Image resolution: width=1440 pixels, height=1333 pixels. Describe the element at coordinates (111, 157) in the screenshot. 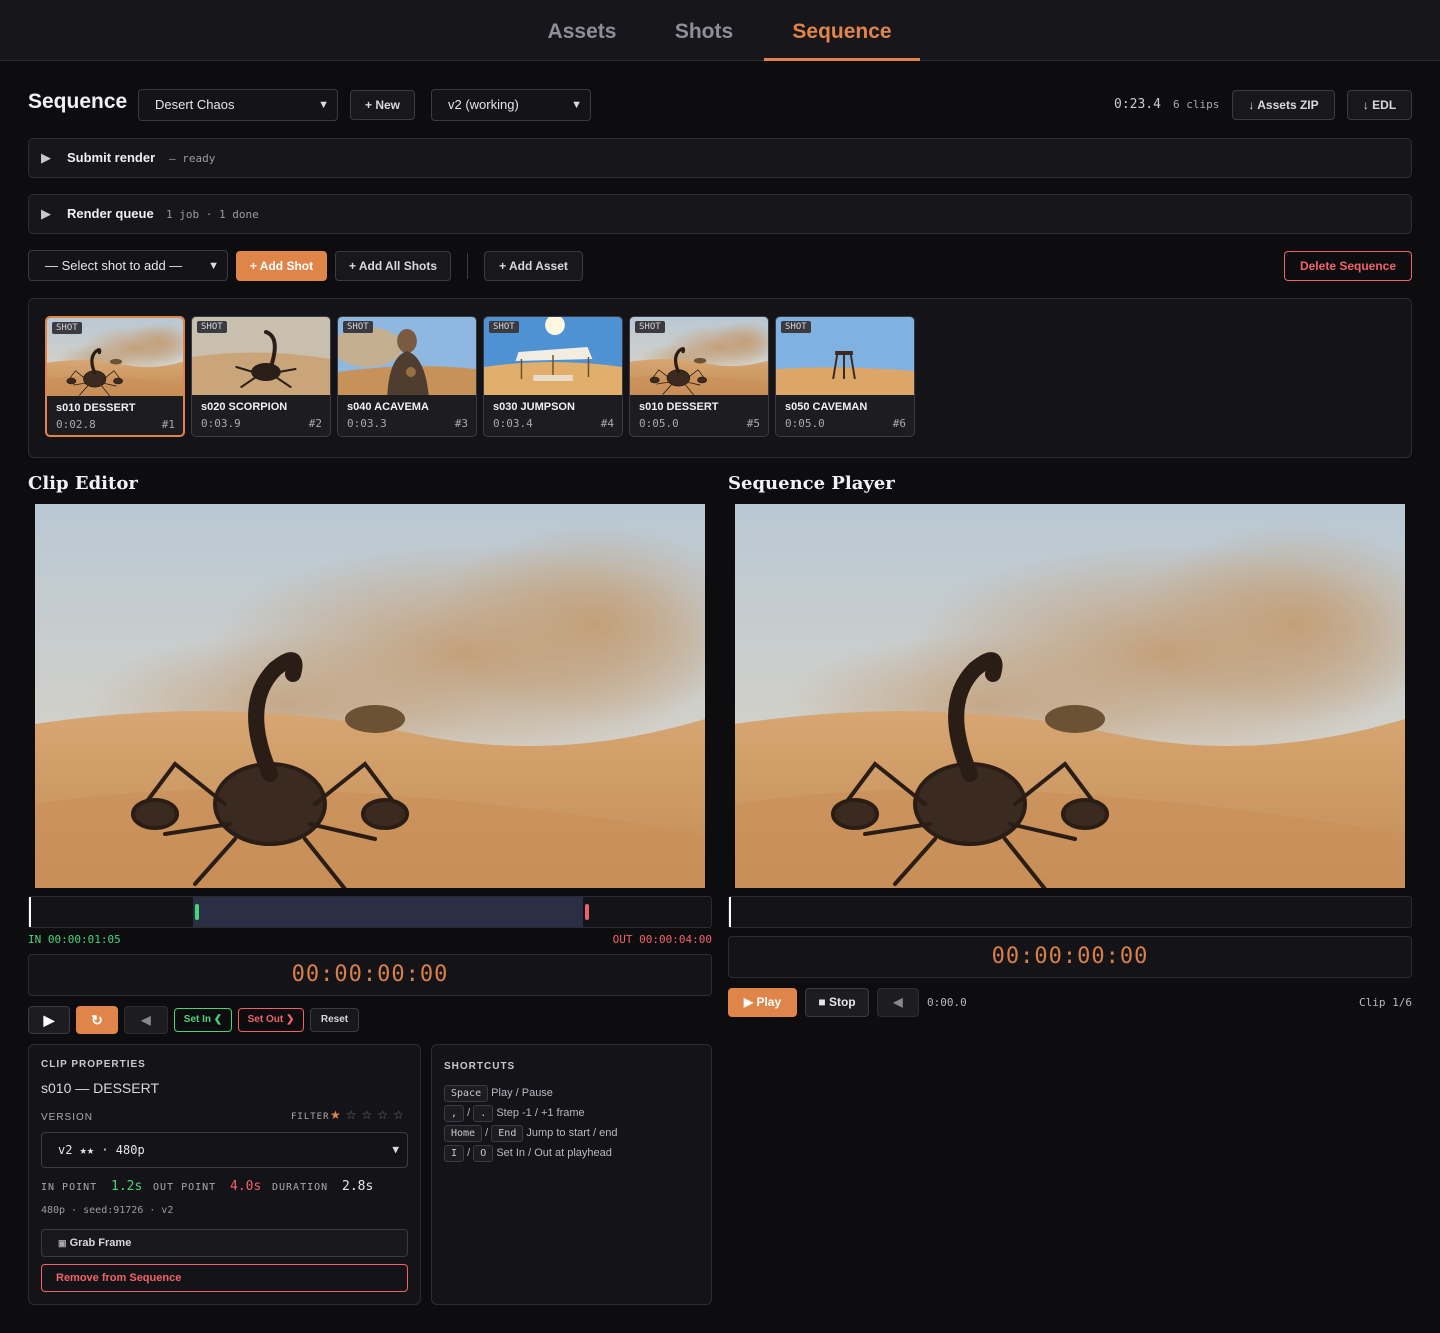

I see `submit-render-title: Submit render` at that location.